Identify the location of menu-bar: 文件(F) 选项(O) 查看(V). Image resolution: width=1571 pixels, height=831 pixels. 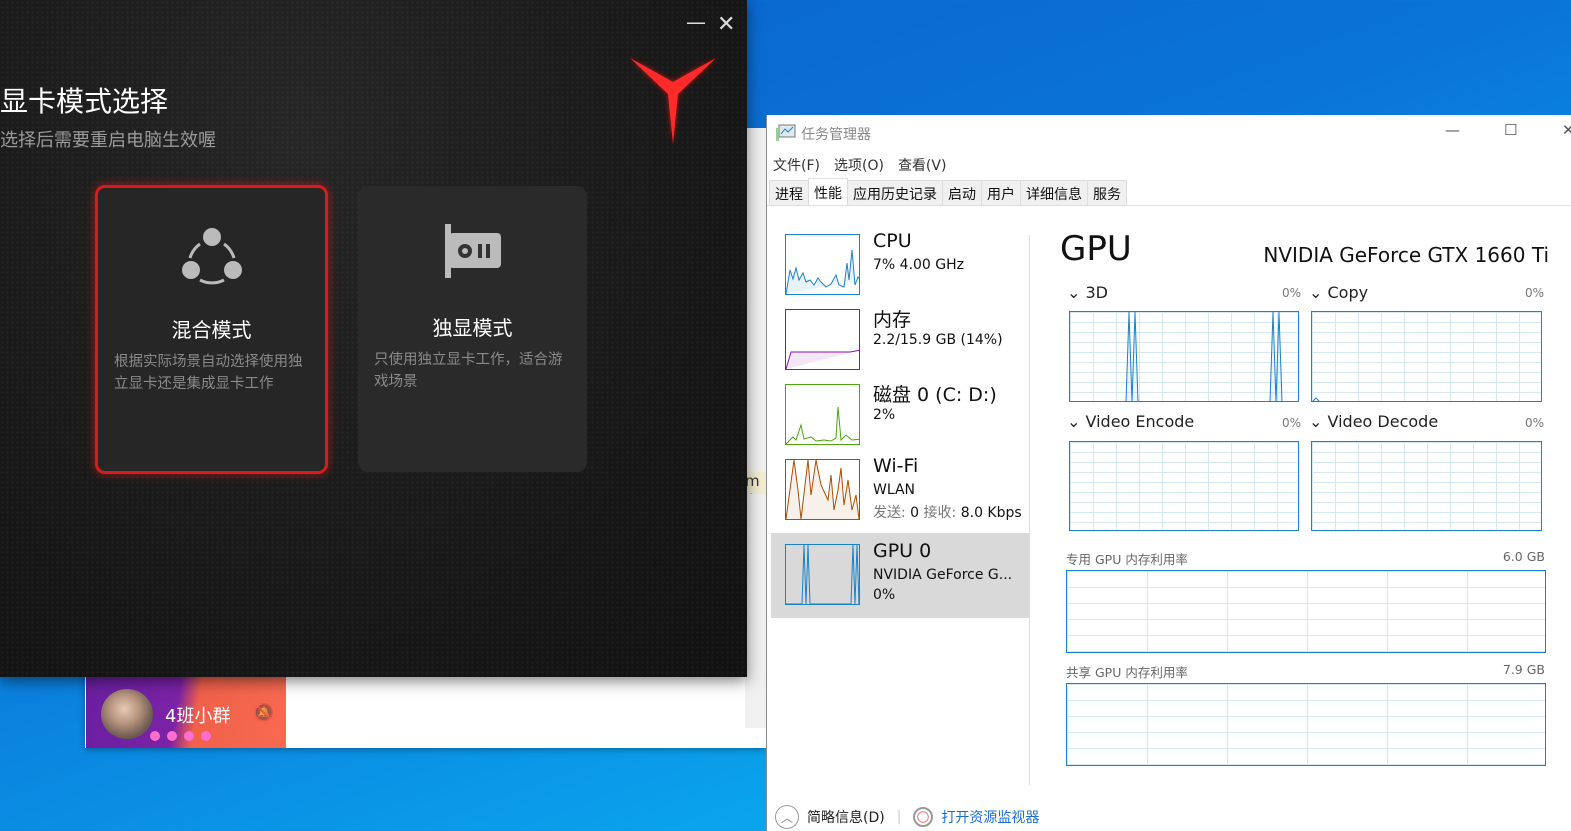
(859, 165).